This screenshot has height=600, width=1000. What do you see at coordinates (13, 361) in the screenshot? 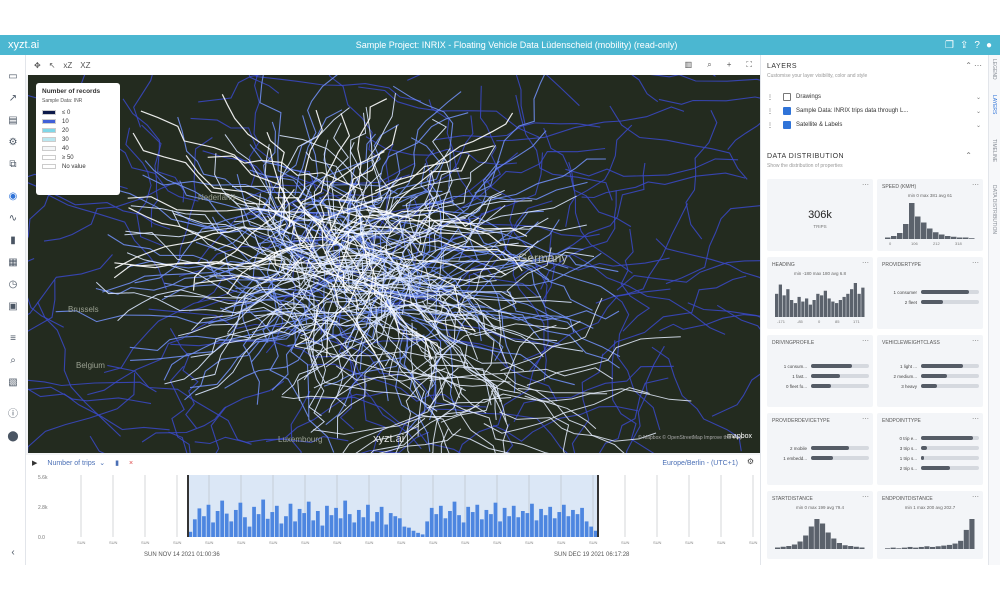
I see `zoom-icon: ⌕` at bounding box center [13, 361].